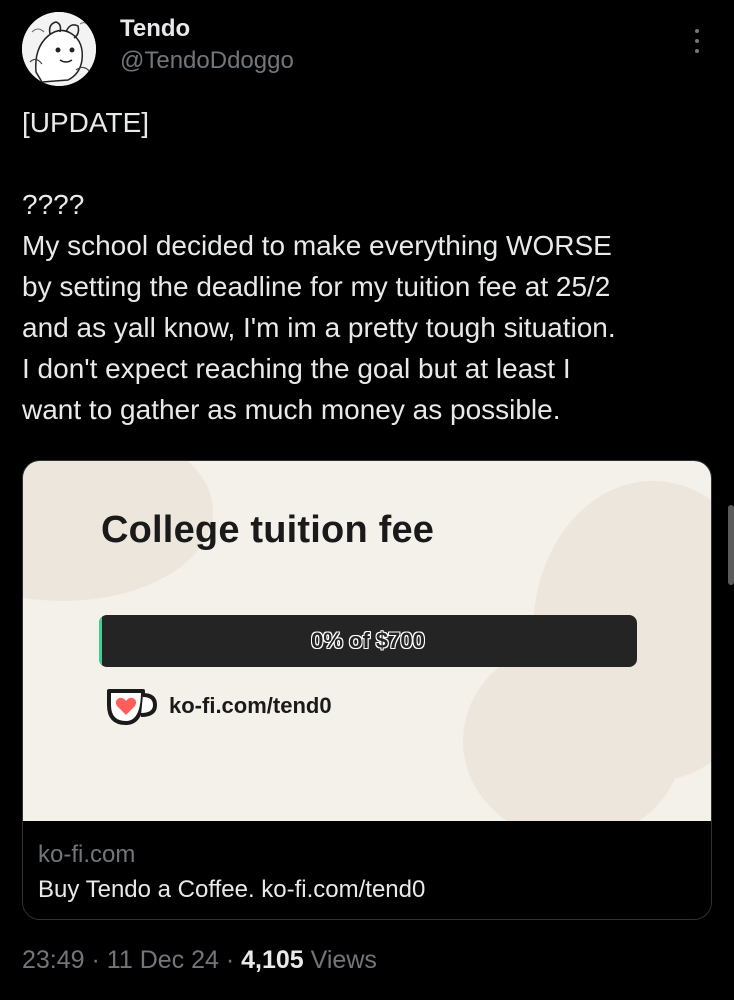 The image size is (734, 1000). What do you see at coordinates (163, 960) in the screenshot?
I see `tweet-date: 11 Dec 24` at bounding box center [163, 960].